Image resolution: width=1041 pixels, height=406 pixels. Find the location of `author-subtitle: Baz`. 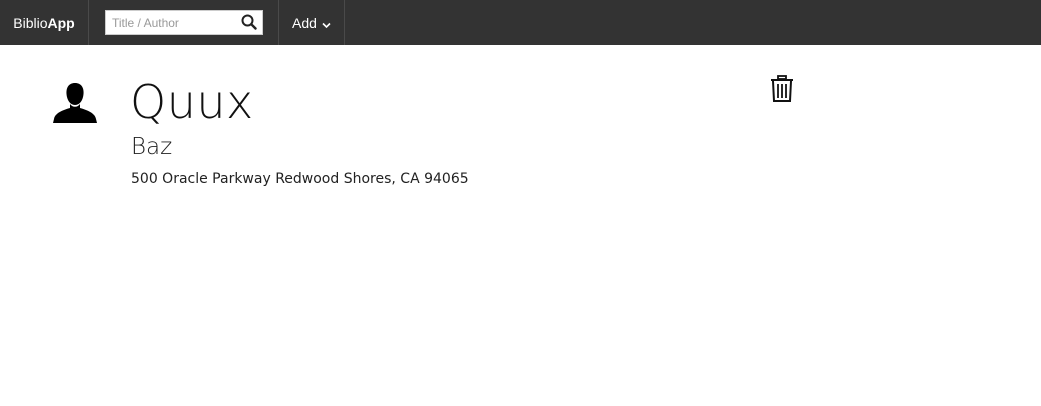

author-subtitle: Baz is located at coordinates (152, 147).